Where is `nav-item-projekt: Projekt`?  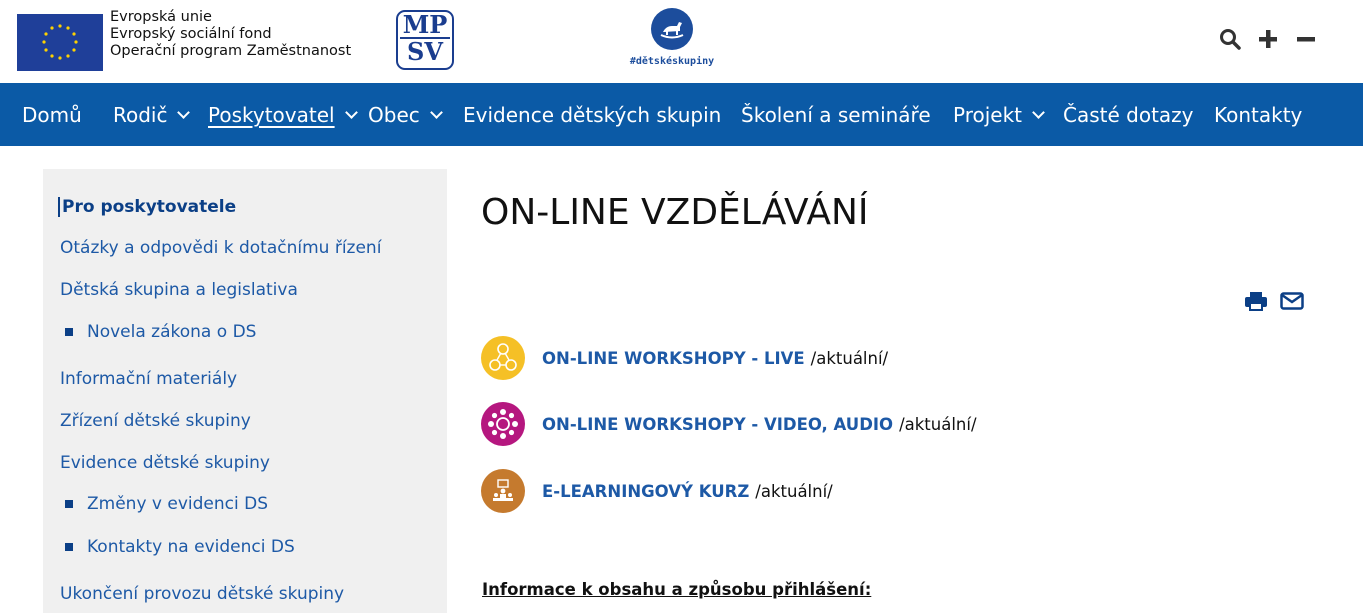
nav-item-projekt: Projekt is located at coordinates (999, 114).